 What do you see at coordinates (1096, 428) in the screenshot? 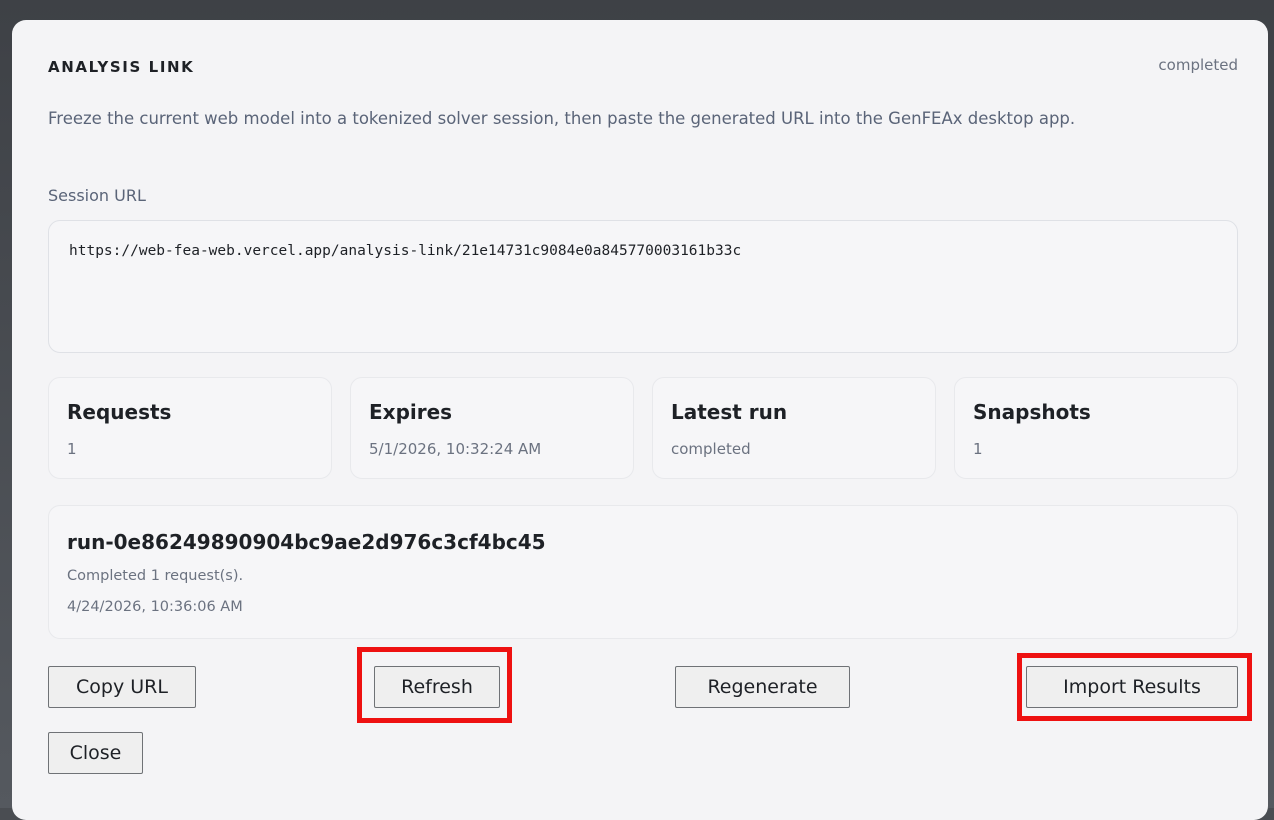
I see `stat-card-snapshots: Snapshots 1` at bounding box center [1096, 428].